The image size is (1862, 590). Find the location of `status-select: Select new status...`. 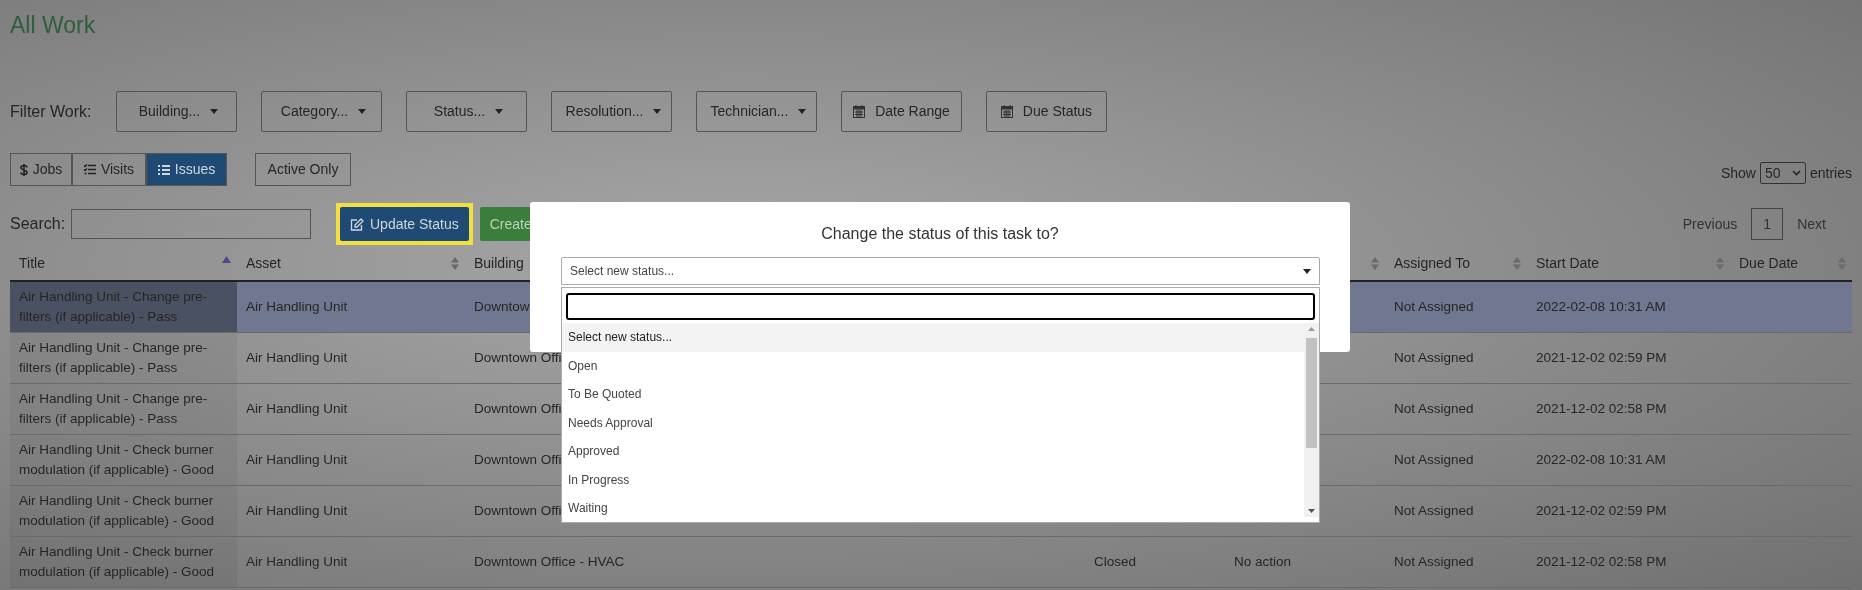

status-select: Select new status... is located at coordinates (940, 271).